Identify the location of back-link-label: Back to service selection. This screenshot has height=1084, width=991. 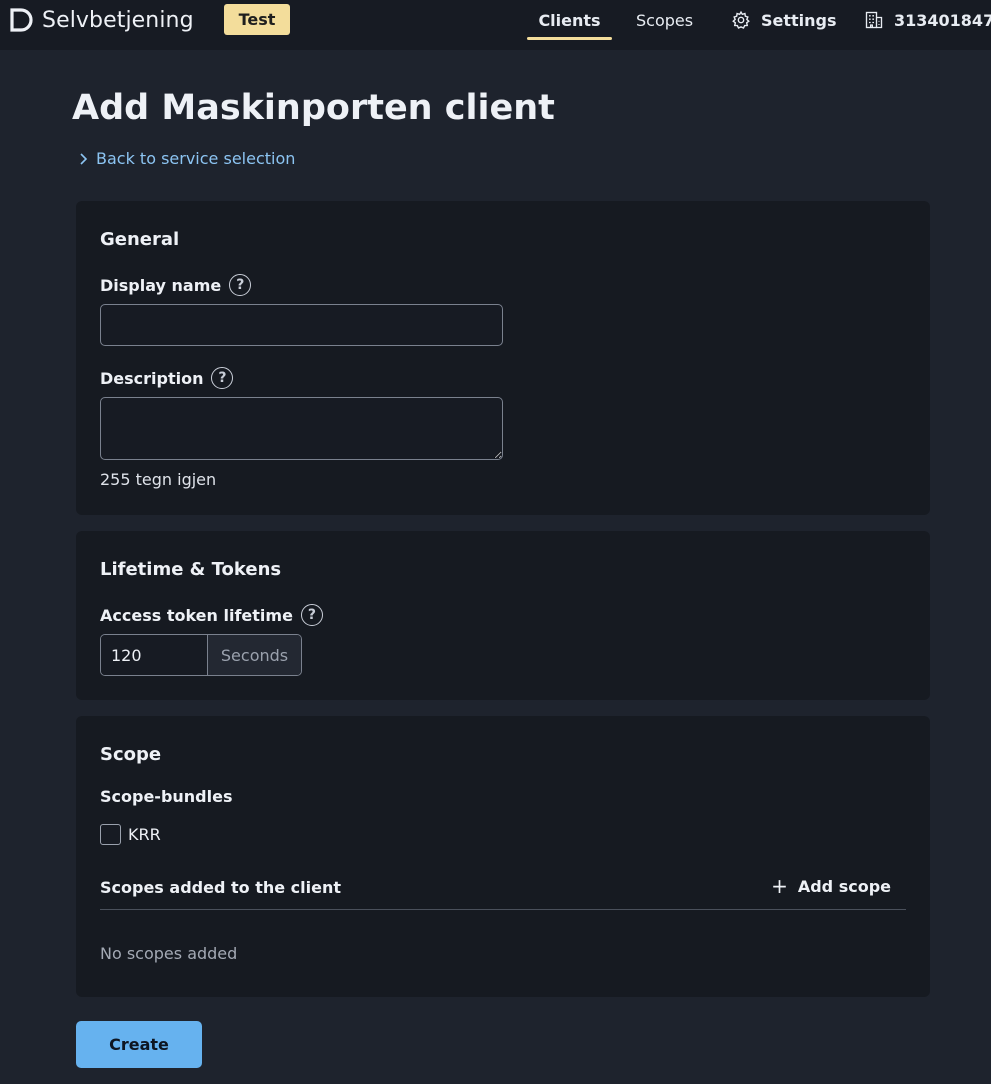
(196, 158).